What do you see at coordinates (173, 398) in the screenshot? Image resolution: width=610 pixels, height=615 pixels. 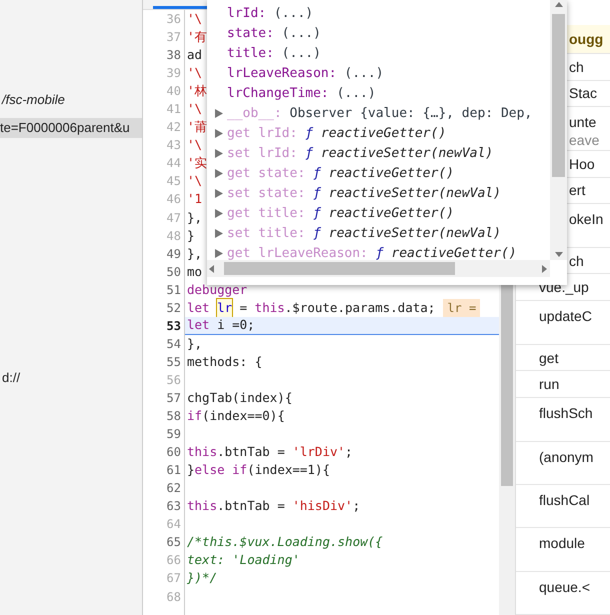 I see `line-number: 57` at bounding box center [173, 398].